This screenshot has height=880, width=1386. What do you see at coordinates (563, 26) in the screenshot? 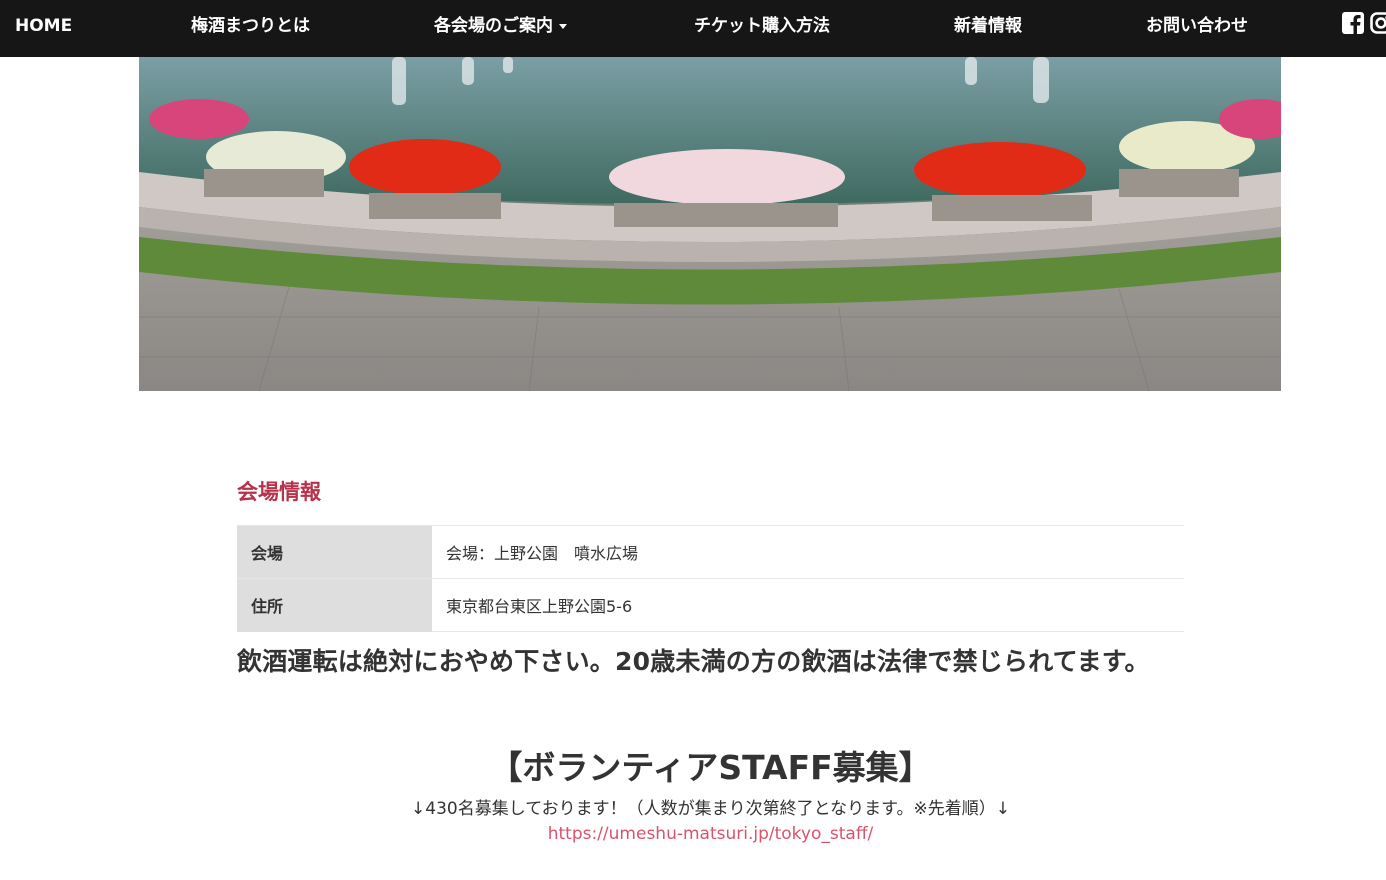
I see `caret-down-icon` at bounding box center [563, 26].